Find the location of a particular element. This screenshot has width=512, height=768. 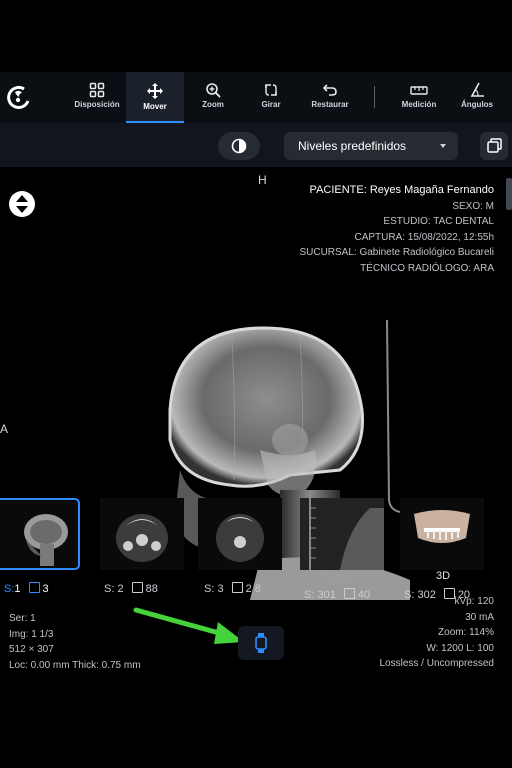

watch-toggle-button is located at coordinates (261, 643).